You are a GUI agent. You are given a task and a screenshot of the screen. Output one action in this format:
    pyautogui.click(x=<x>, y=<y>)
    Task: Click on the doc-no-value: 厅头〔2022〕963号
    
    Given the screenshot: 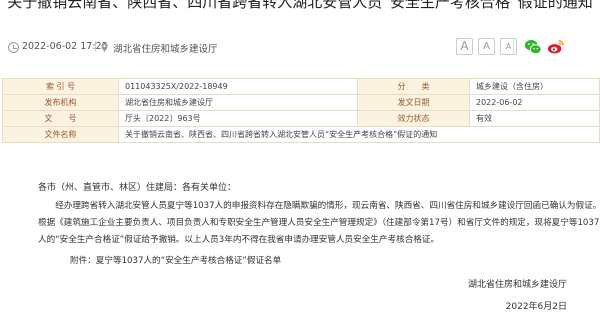 What is the action you would take?
    pyautogui.click(x=238, y=118)
    